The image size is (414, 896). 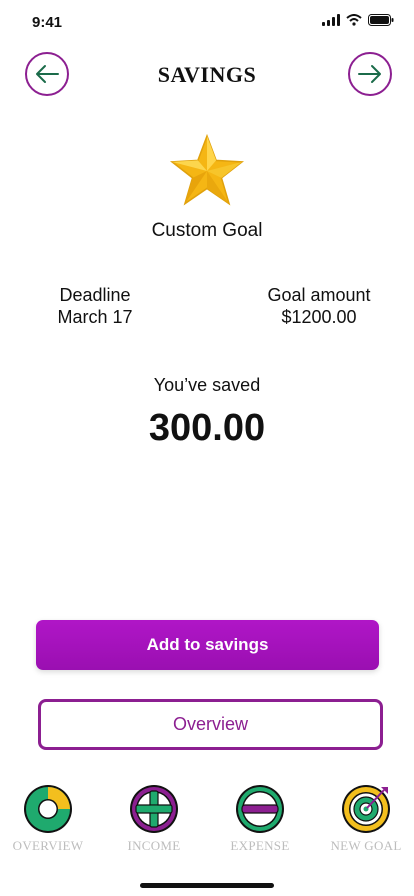 What do you see at coordinates (48, 809) in the screenshot?
I see `donut-chart-icon` at bounding box center [48, 809].